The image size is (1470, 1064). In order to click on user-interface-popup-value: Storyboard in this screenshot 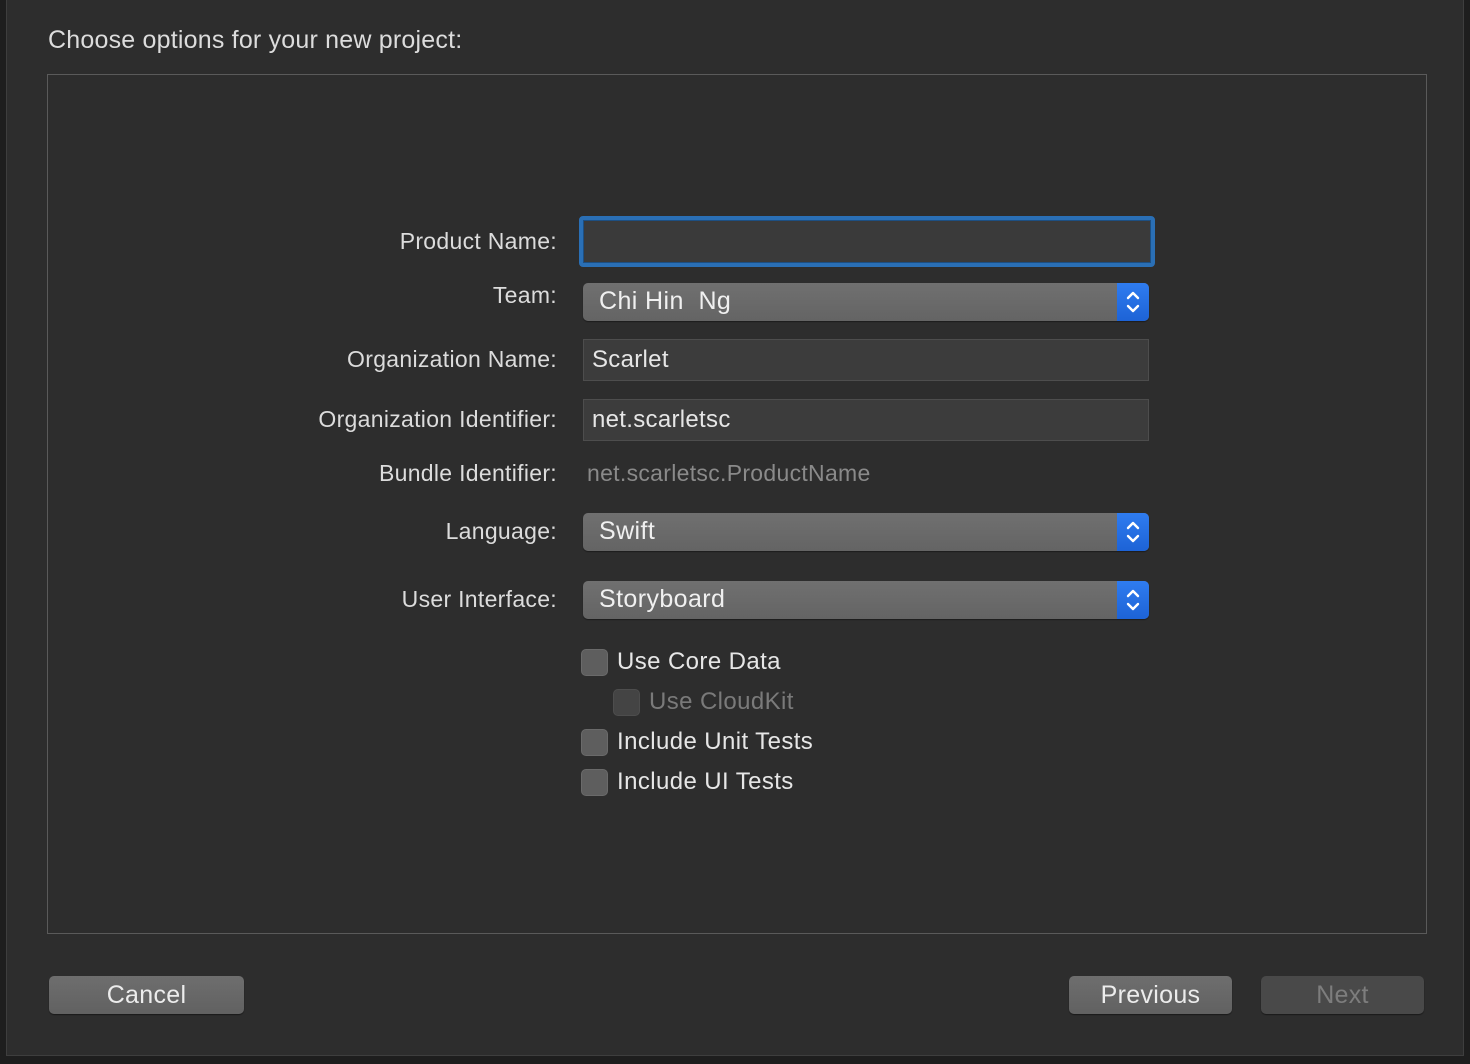, I will do `click(662, 599)`.